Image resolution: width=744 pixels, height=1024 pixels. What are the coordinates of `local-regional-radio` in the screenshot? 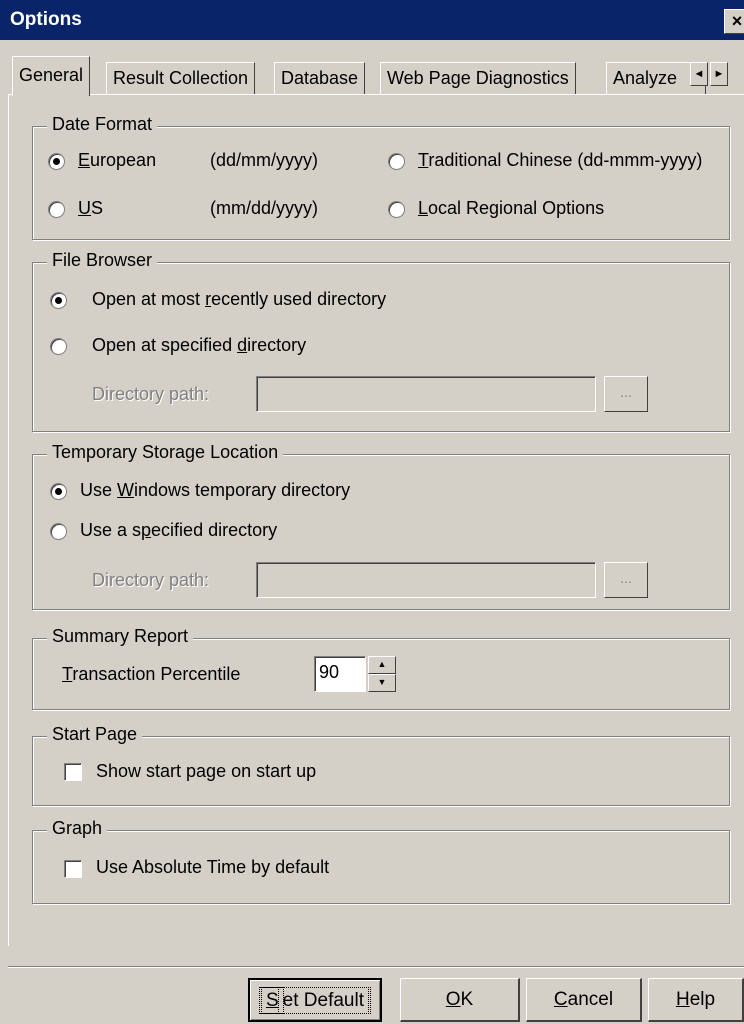 It's located at (396, 209).